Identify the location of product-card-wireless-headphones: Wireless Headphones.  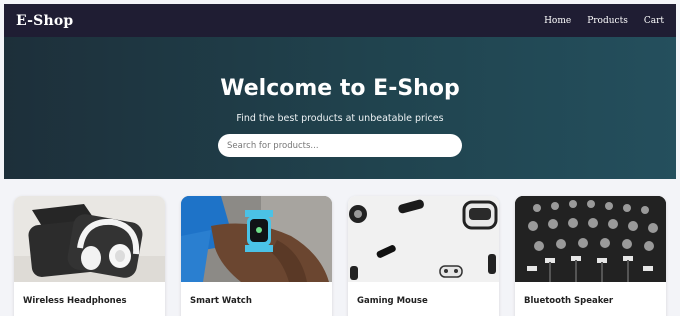
(89, 256).